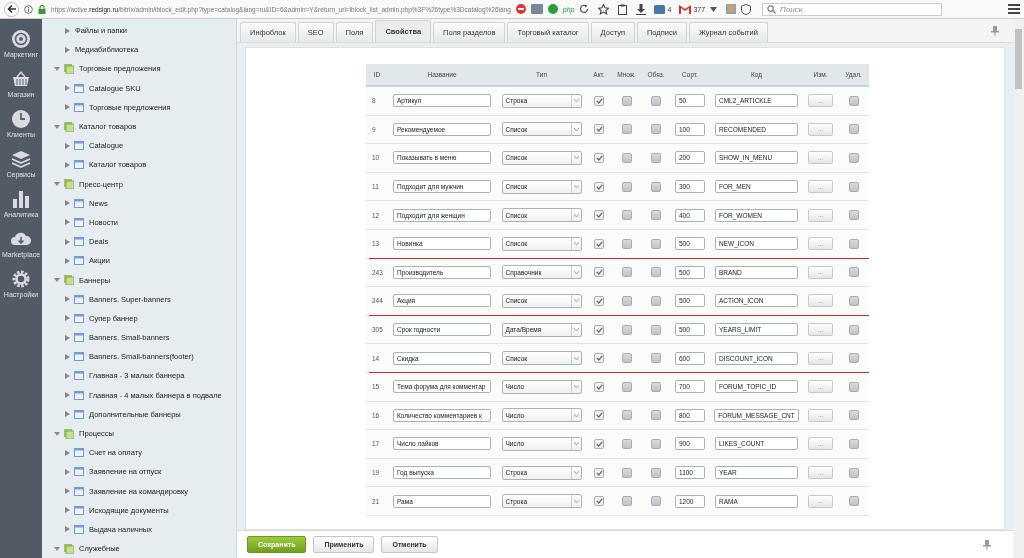 The width and height of the screenshot is (1024, 558). Describe the element at coordinates (1014, 9) in the screenshot. I see `menu-icon` at that location.